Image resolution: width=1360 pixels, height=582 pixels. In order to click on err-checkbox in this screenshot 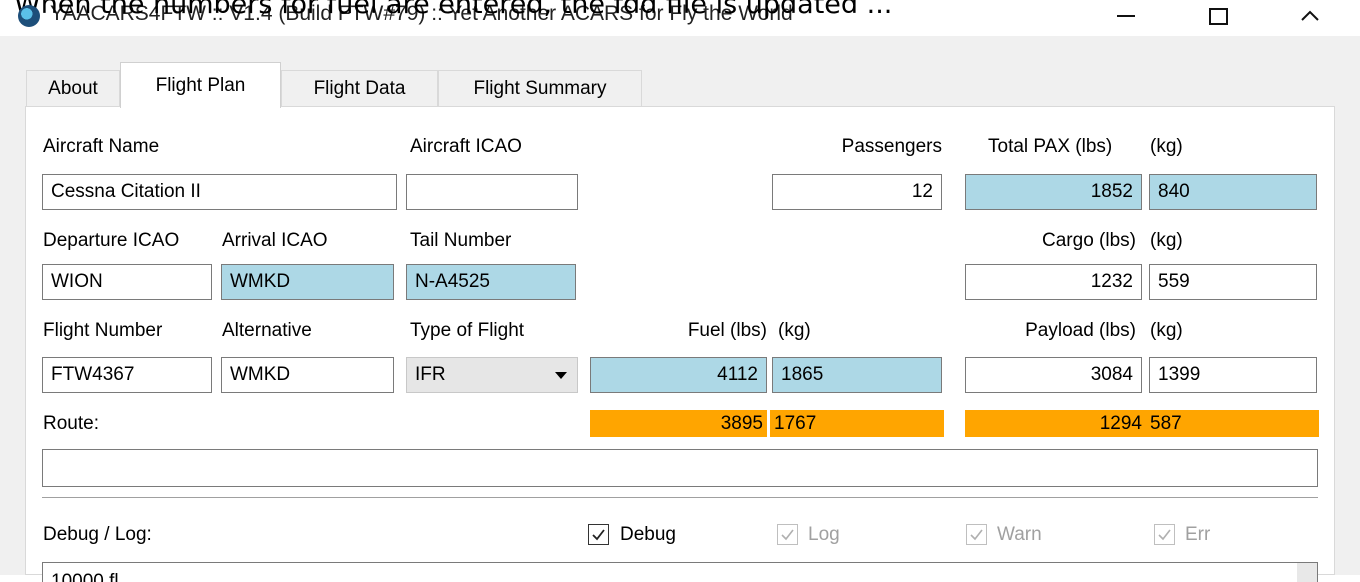, I will do `click(1164, 534)`.